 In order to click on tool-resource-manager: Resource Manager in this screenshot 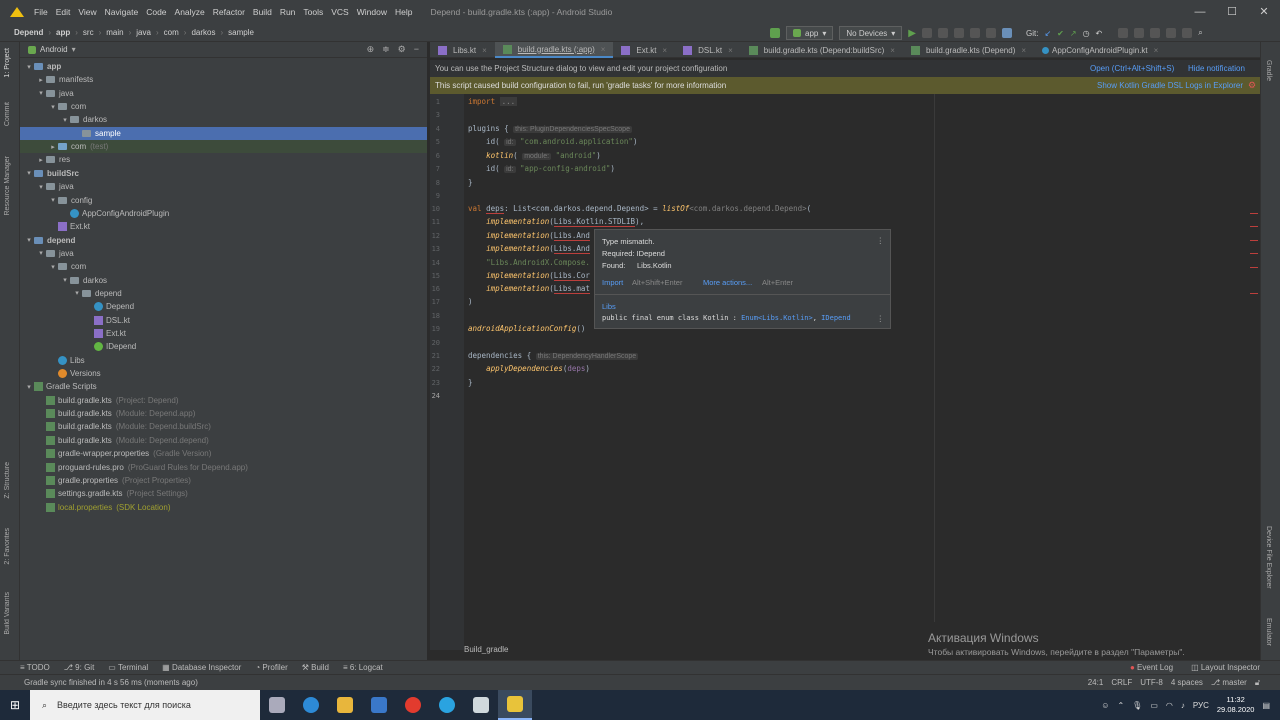, I will do `click(7, 186)`.